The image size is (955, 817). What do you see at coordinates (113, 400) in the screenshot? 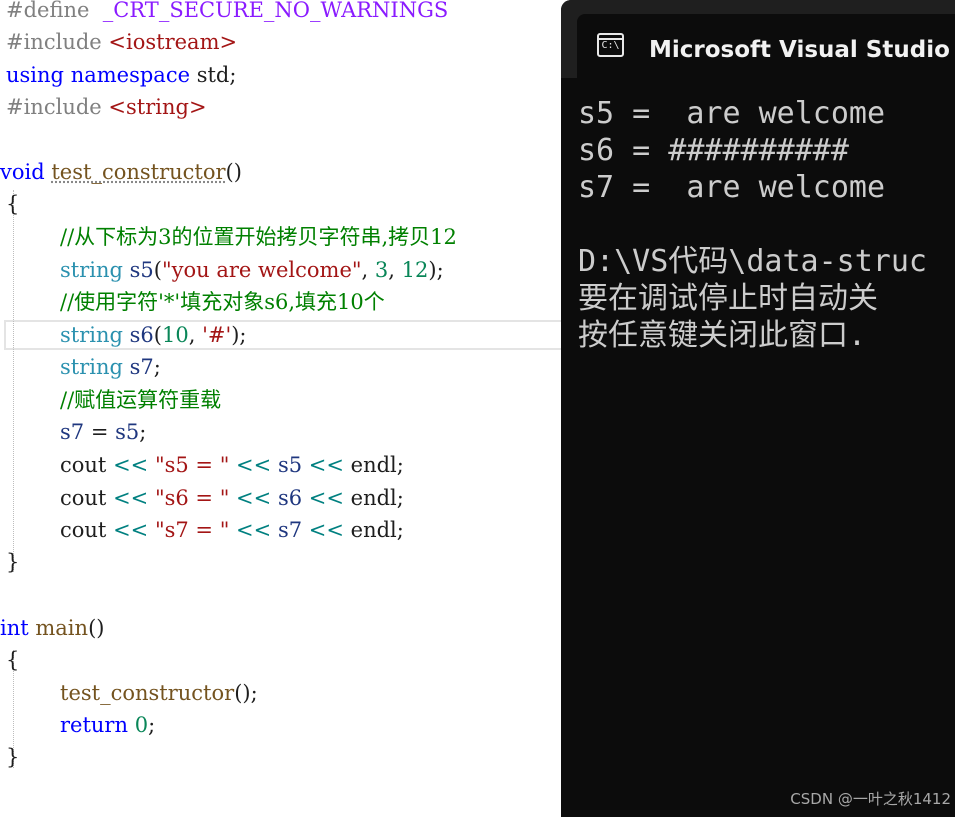
I see `code-line-13: //赋值运算符重载` at bounding box center [113, 400].